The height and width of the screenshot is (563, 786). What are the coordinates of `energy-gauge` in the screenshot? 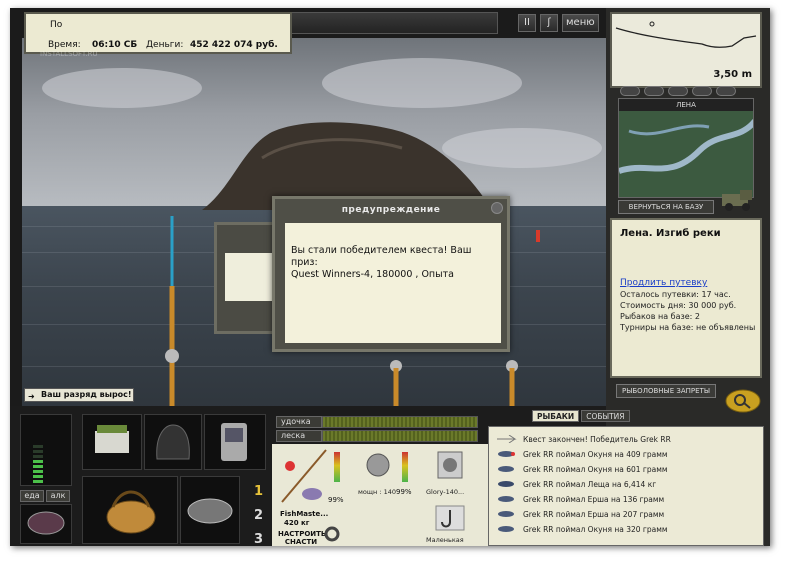 It's located at (46, 450).